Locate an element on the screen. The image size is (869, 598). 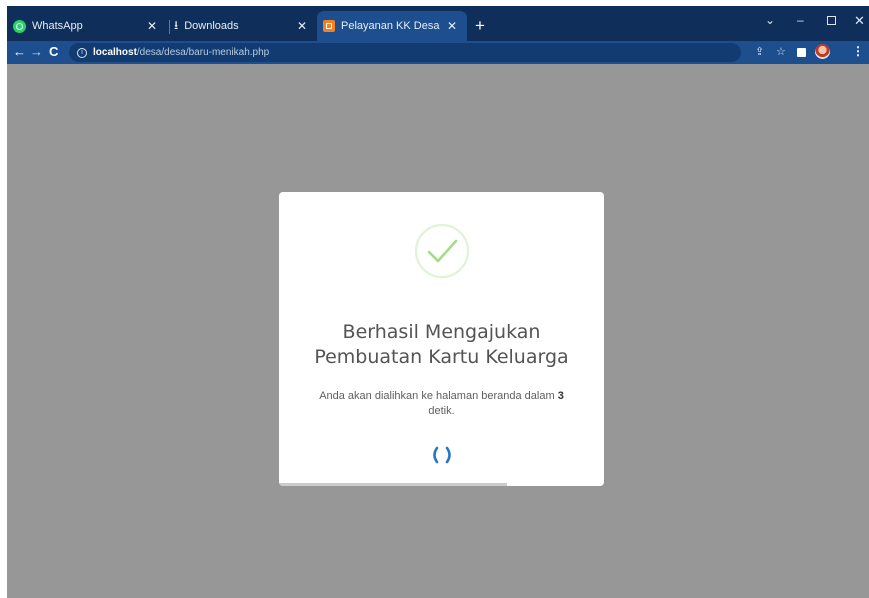
close-window-button: ✕ is located at coordinates (859, 21).